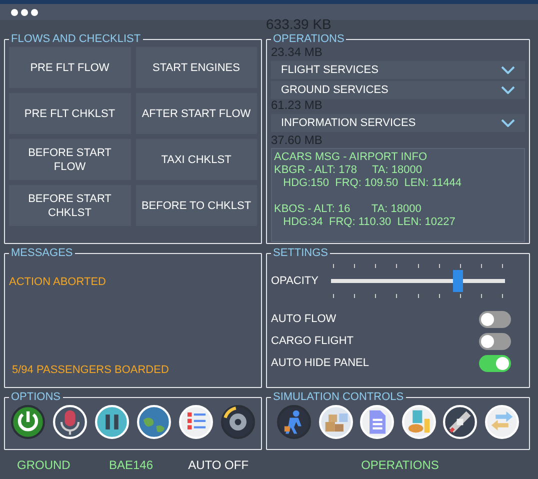 Image resolution: width=538 pixels, height=479 pixels. I want to click on panel-title: SETTINGS, so click(301, 253).